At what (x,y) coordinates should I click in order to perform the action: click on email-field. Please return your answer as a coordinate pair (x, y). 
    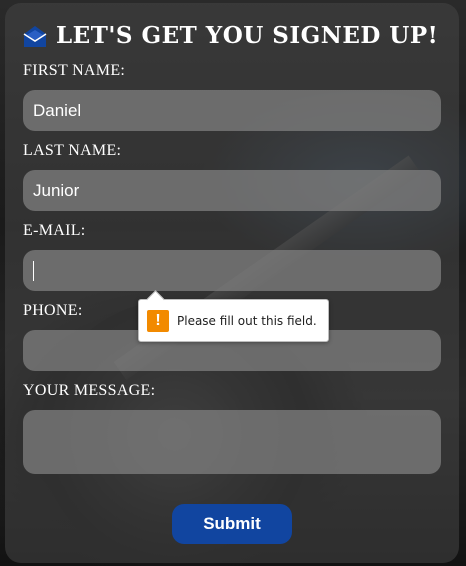
    Looking at the image, I should click on (232, 270).